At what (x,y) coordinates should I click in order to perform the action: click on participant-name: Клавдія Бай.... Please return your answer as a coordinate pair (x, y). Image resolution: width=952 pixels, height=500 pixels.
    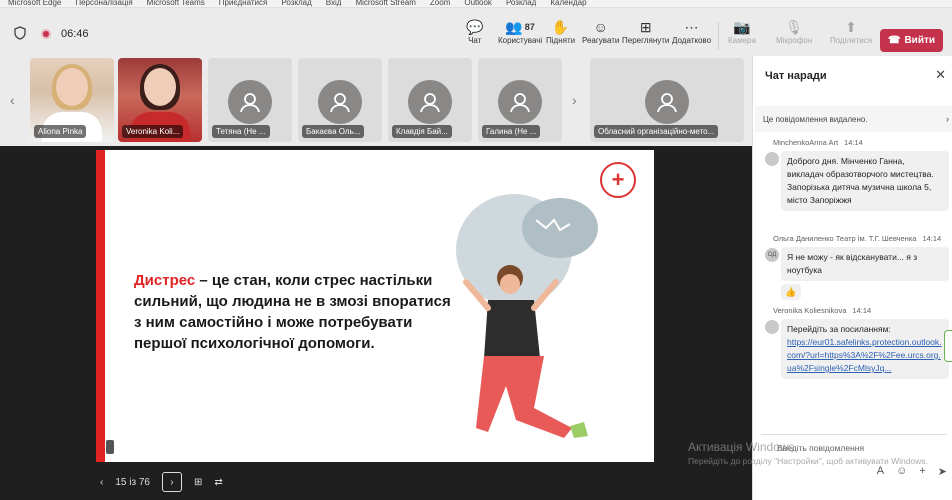
    Looking at the image, I should click on (422, 131).